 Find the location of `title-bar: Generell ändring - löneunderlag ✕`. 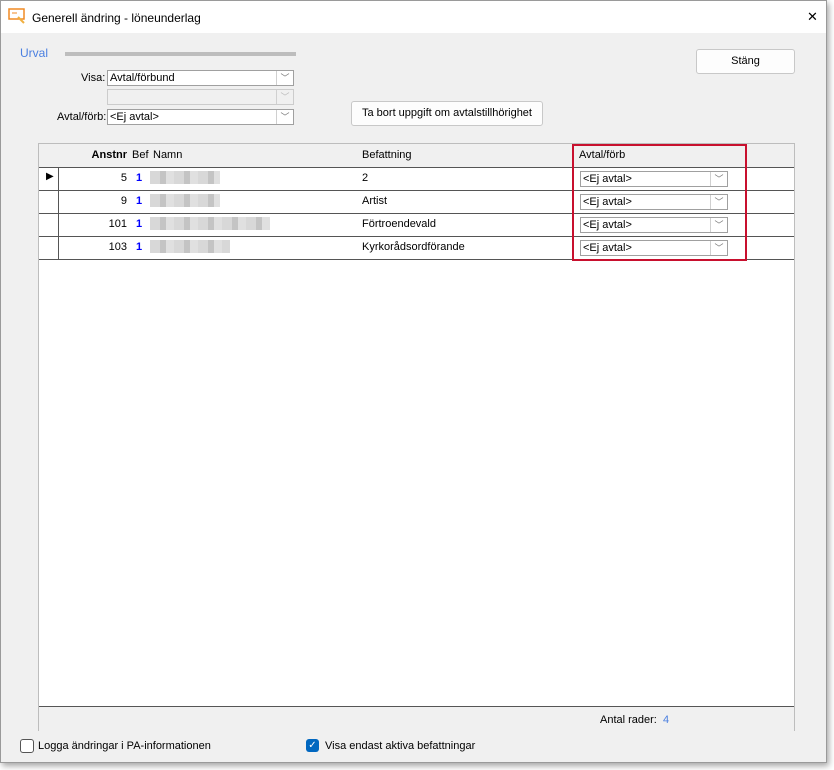

title-bar: Generell ändring - löneunderlag ✕ is located at coordinates (413, 17).